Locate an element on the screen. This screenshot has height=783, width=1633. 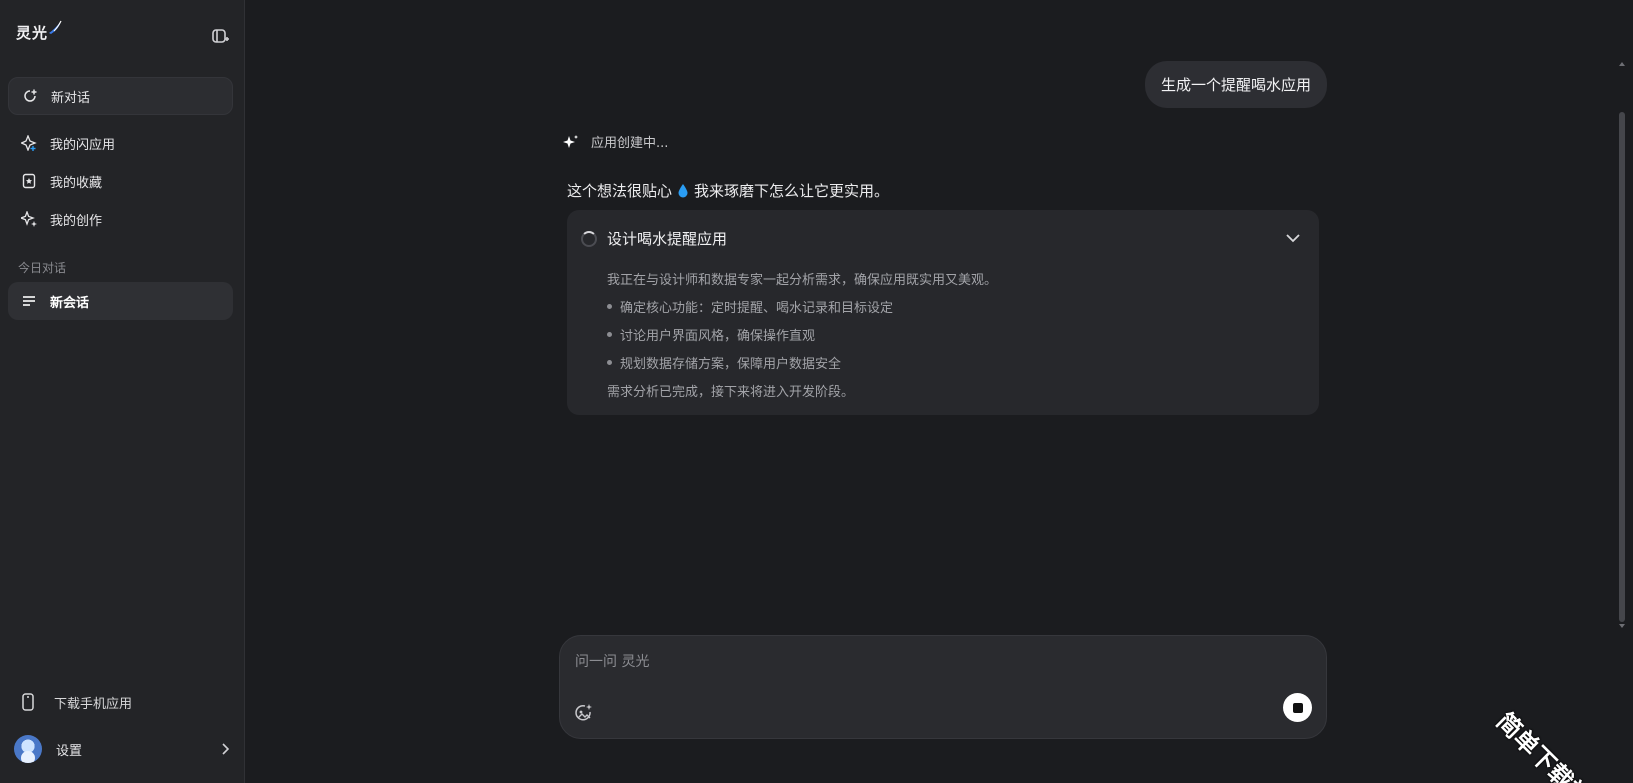
task-bullet: 确定核心功能：定时提醒、喝水记录和目标设定 is located at coordinates (802, 306).